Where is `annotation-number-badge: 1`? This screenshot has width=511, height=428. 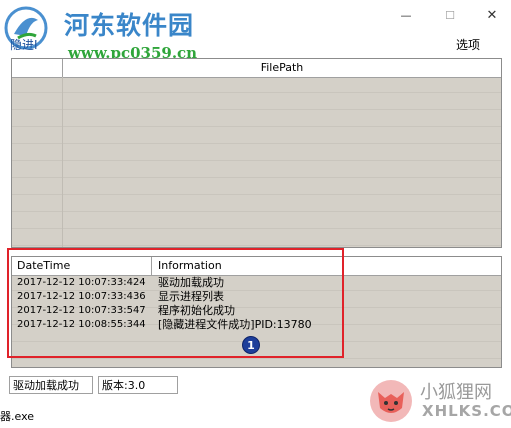 annotation-number-badge: 1 is located at coordinates (251, 345).